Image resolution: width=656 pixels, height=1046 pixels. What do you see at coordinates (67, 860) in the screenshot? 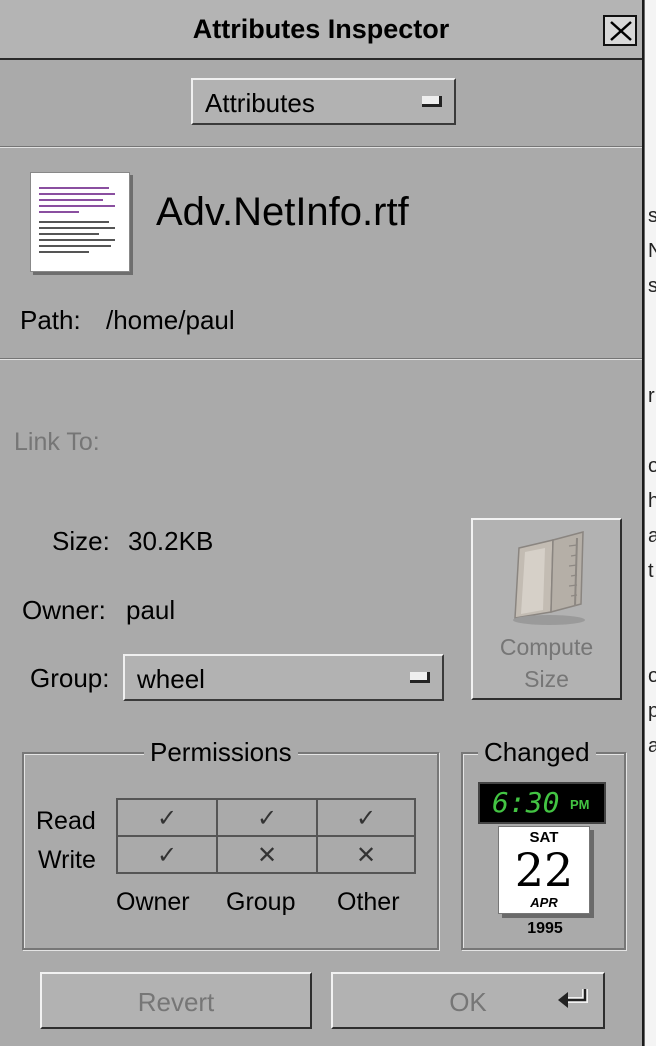
I see `write-row-label: Write` at bounding box center [67, 860].